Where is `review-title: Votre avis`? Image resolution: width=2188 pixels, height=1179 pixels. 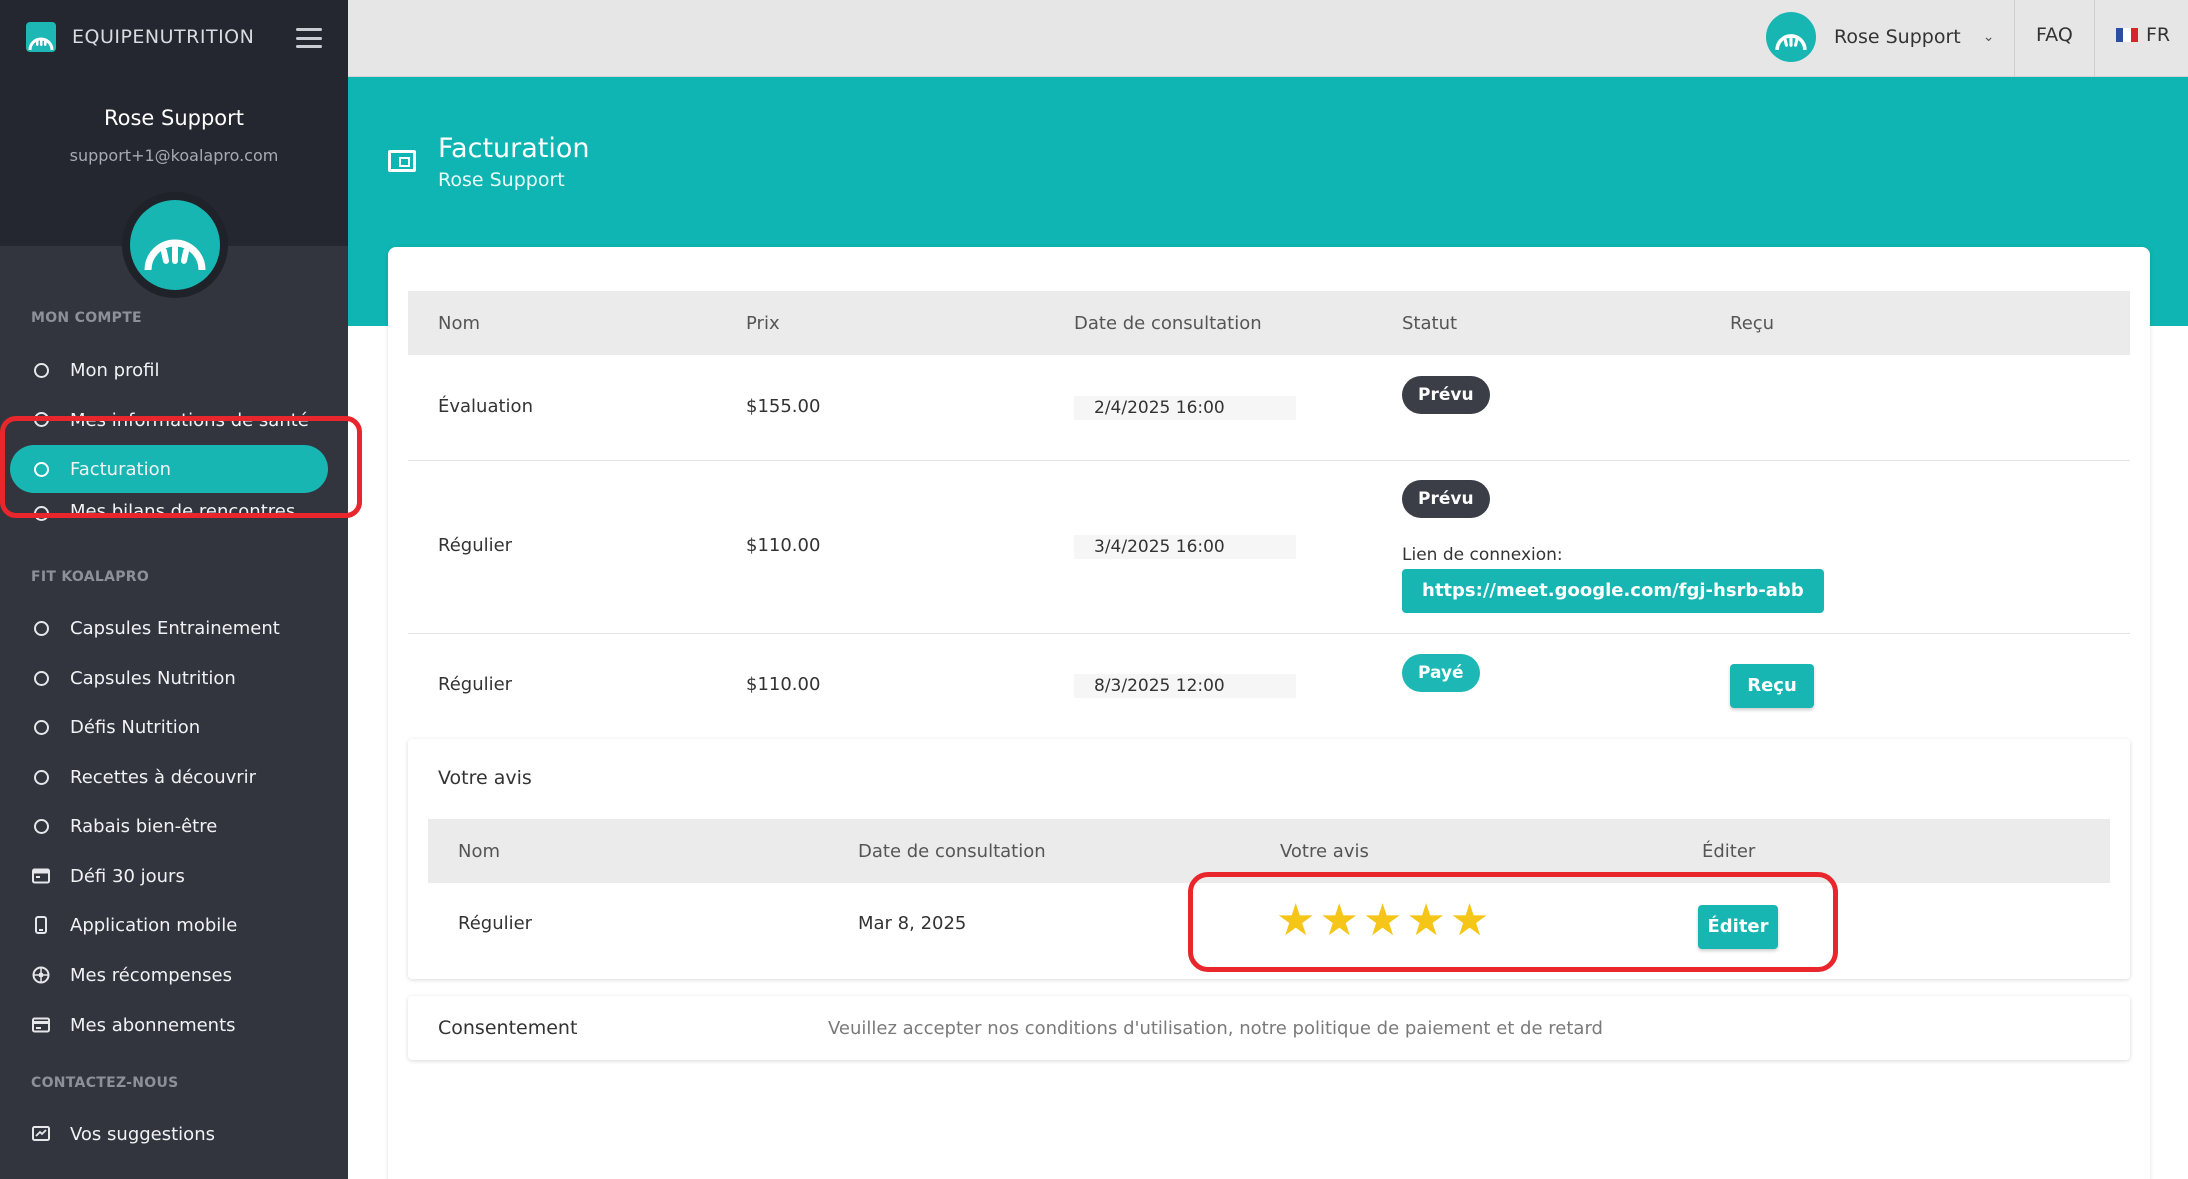 review-title: Votre avis is located at coordinates (485, 778).